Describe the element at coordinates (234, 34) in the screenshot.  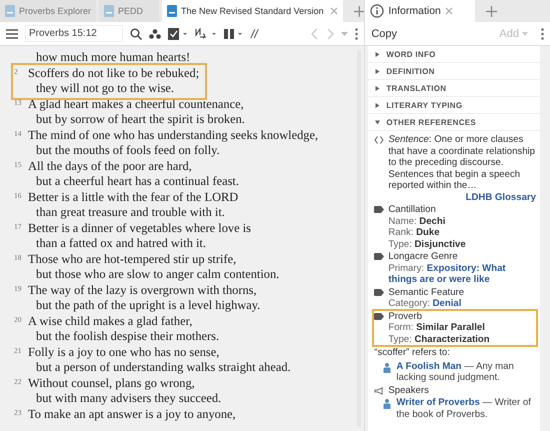
I see `columns-icon` at that location.